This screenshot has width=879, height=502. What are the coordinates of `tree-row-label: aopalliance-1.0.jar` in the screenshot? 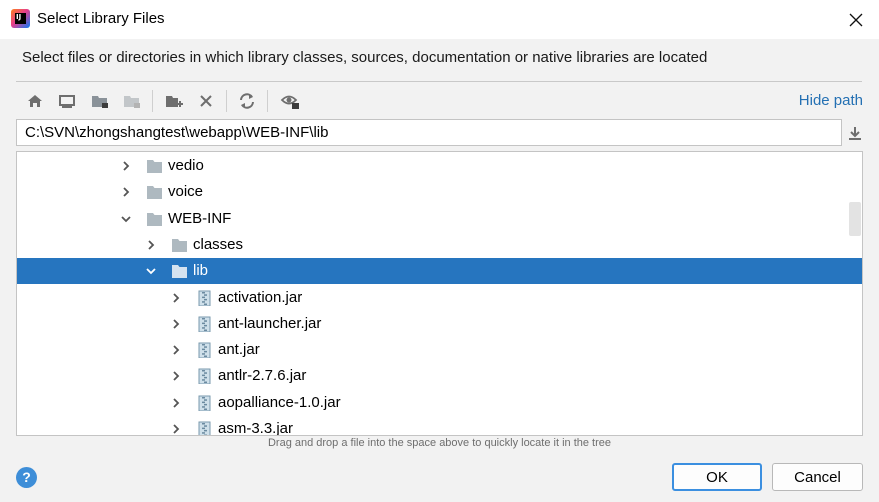 It's located at (279, 402).